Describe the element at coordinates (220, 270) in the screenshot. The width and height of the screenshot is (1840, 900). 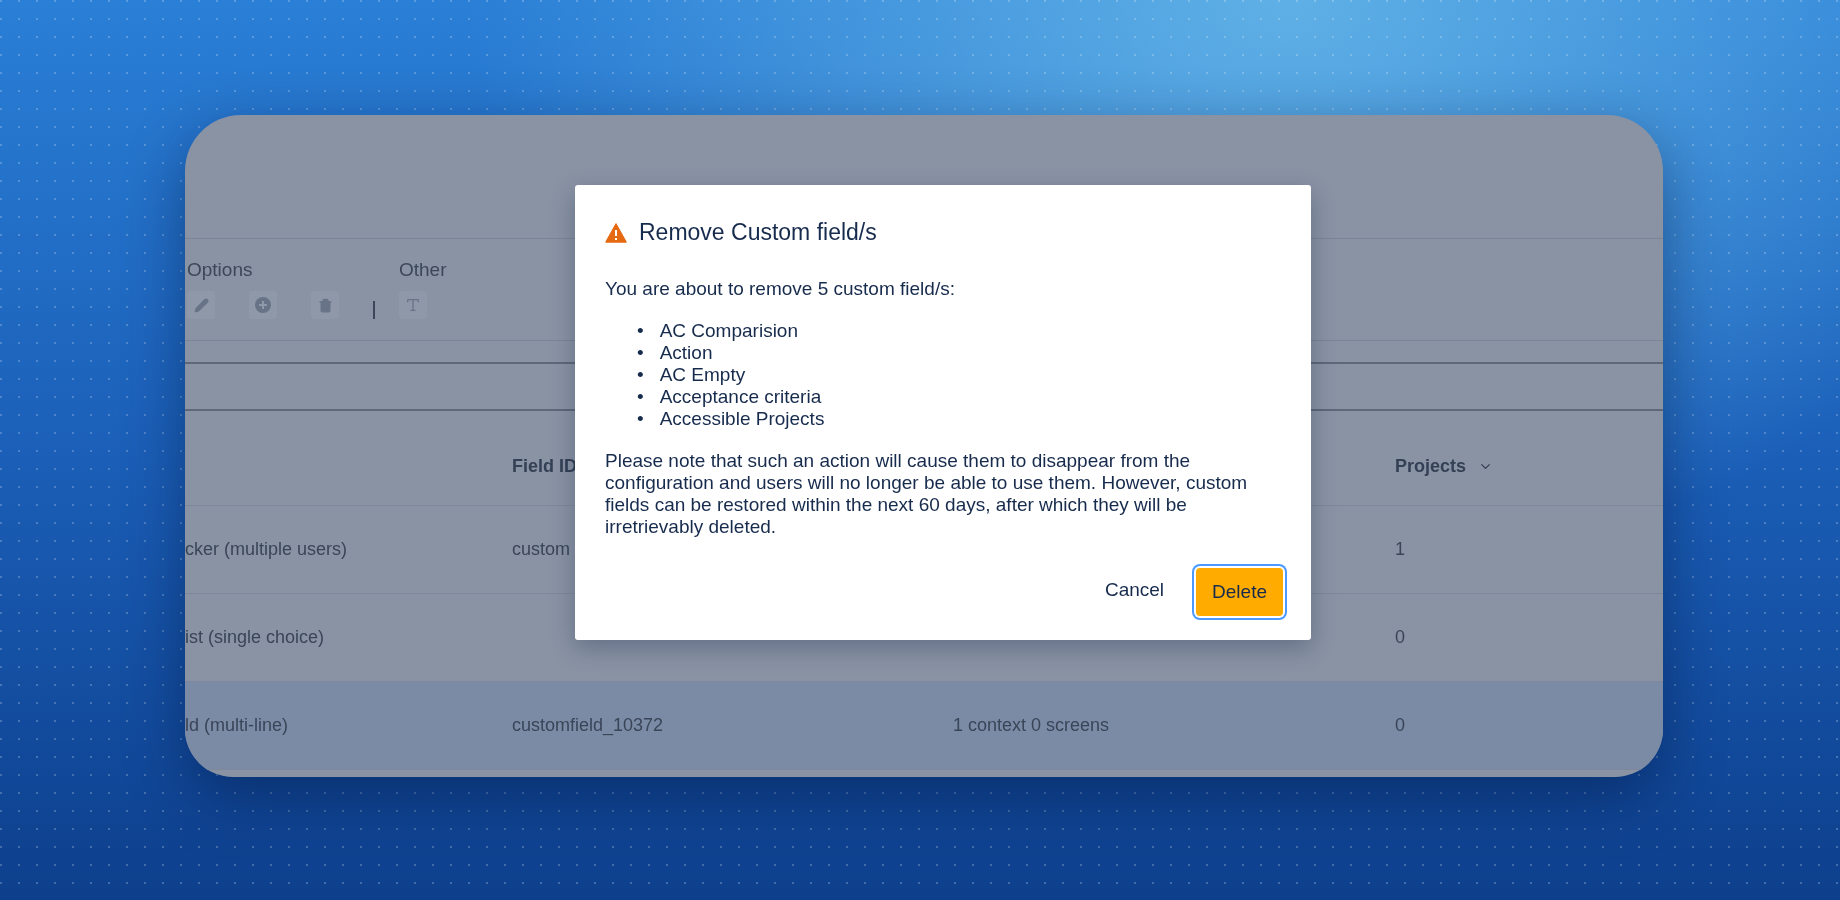
I see `group-label: Options` at that location.